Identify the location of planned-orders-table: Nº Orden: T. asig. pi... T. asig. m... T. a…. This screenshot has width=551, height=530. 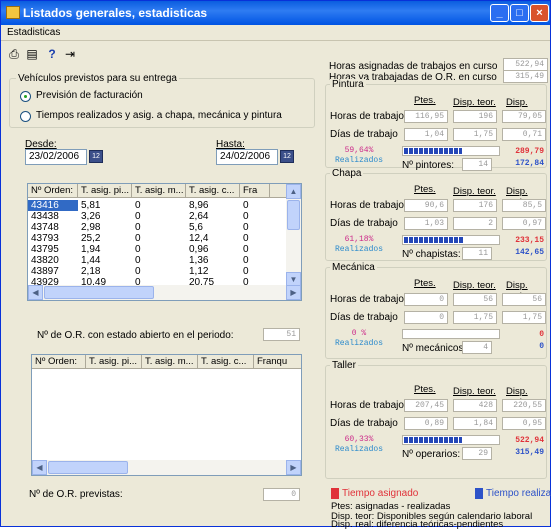
(166, 415).